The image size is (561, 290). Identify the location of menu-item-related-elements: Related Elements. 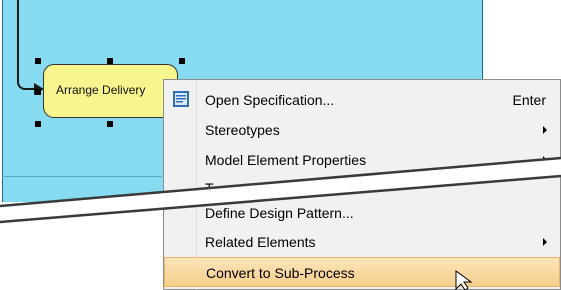
(362, 242).